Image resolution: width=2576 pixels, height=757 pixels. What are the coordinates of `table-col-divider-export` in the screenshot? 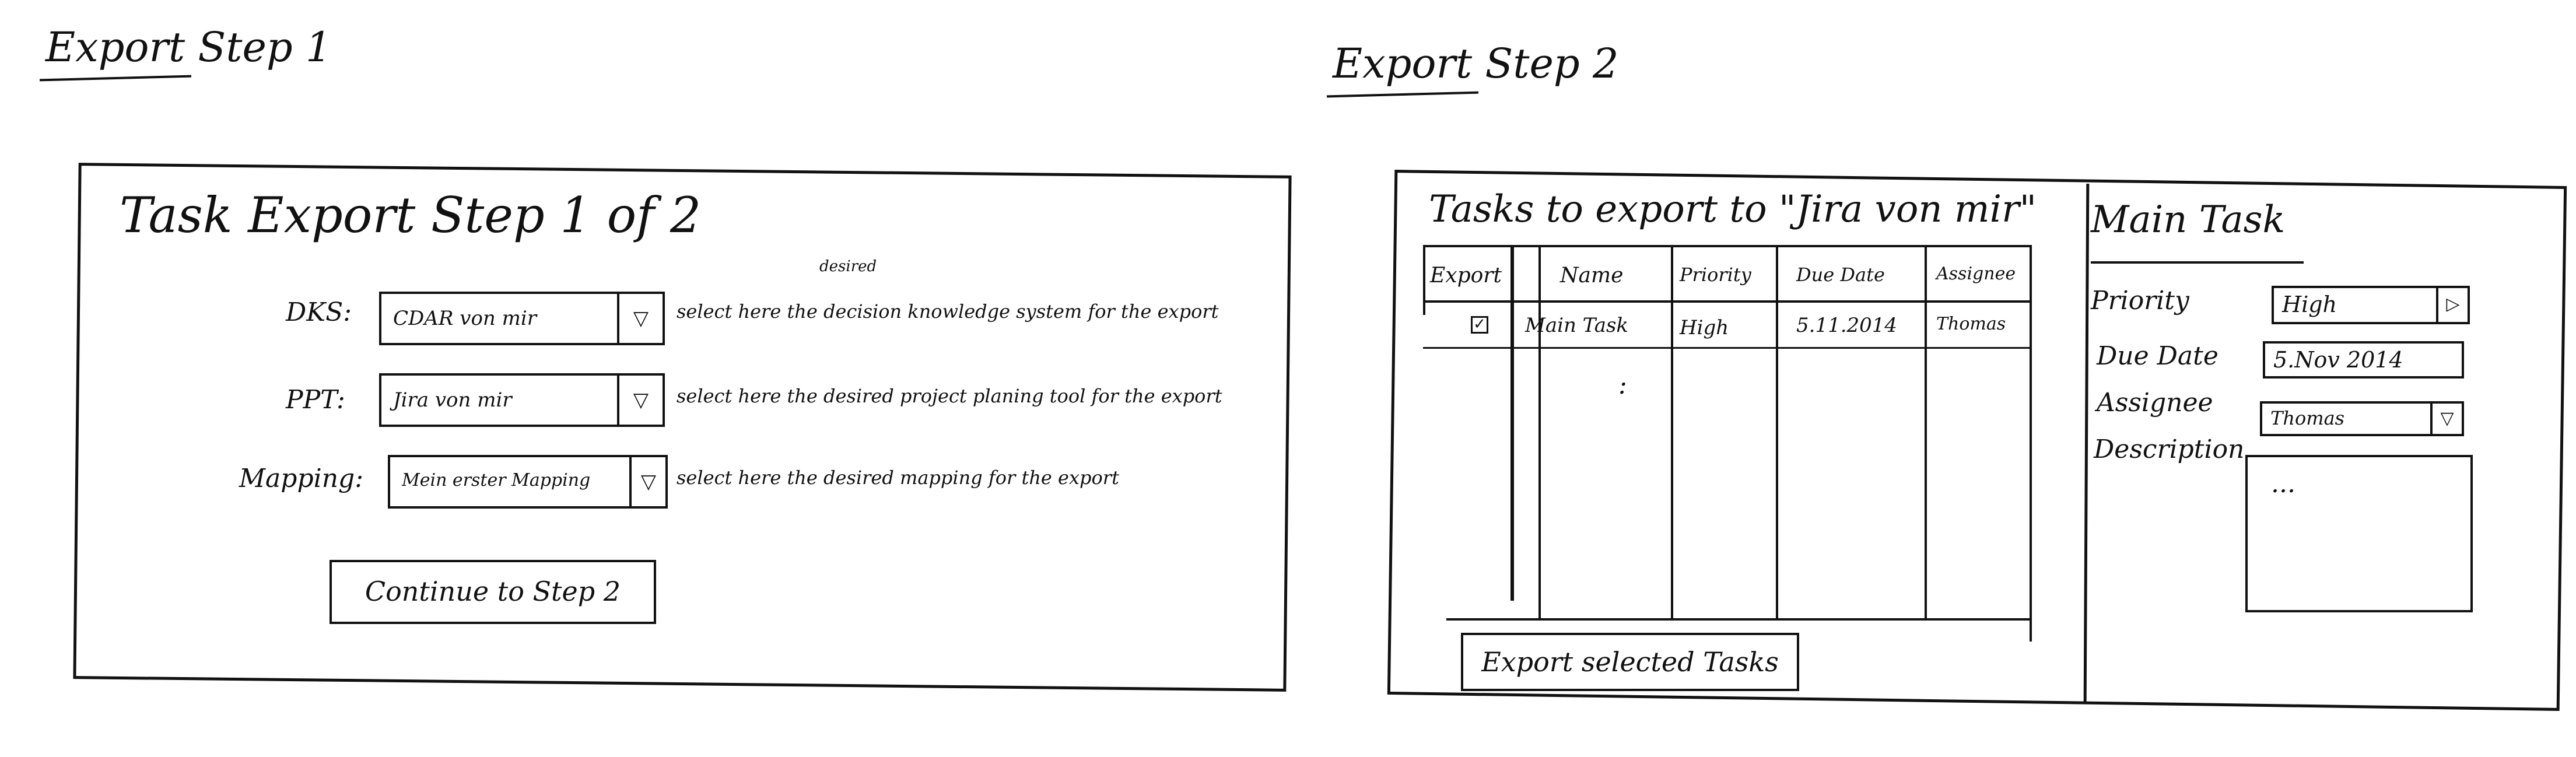 It's located at (1512, 423).